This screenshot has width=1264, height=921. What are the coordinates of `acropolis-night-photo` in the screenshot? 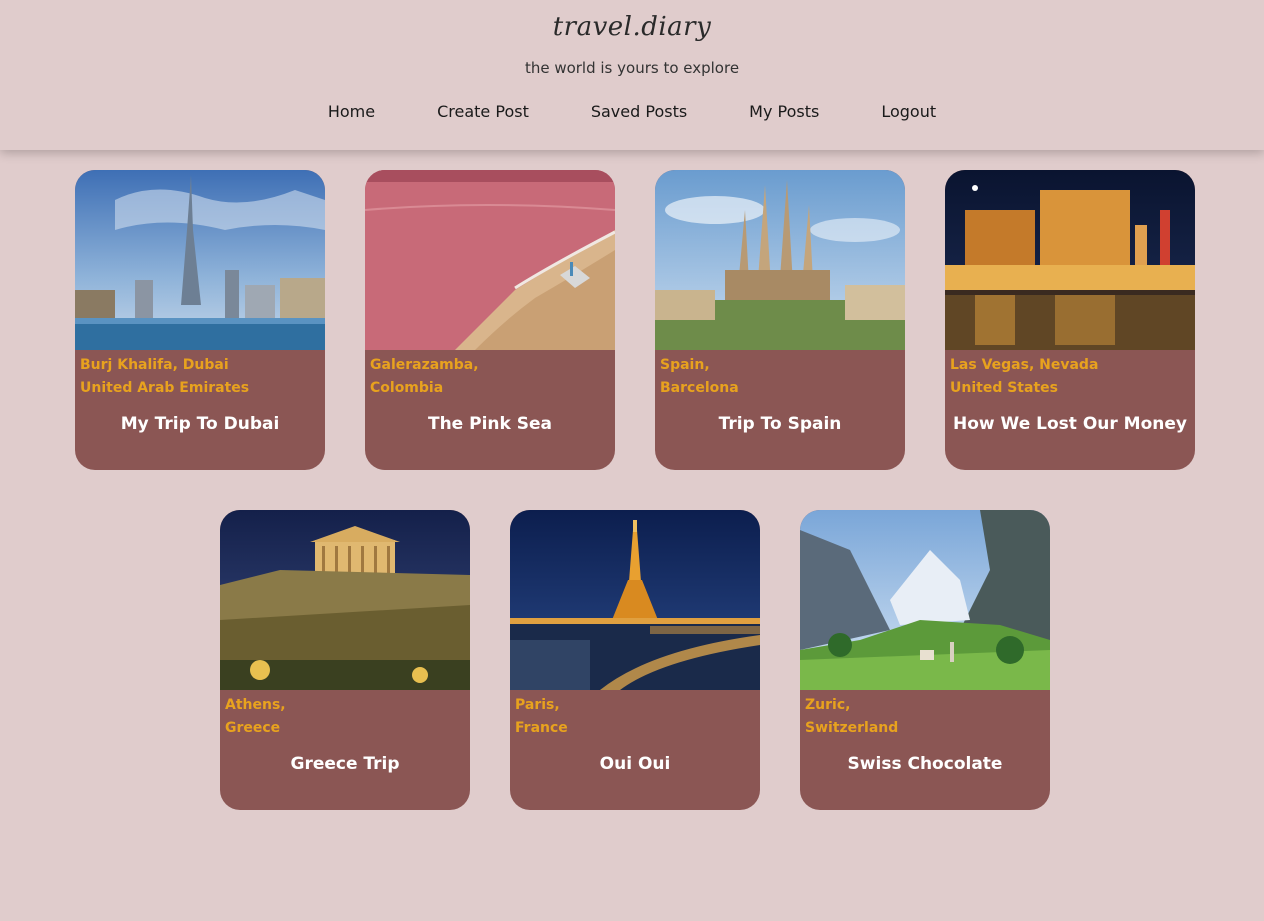 It's located at (345, 600).